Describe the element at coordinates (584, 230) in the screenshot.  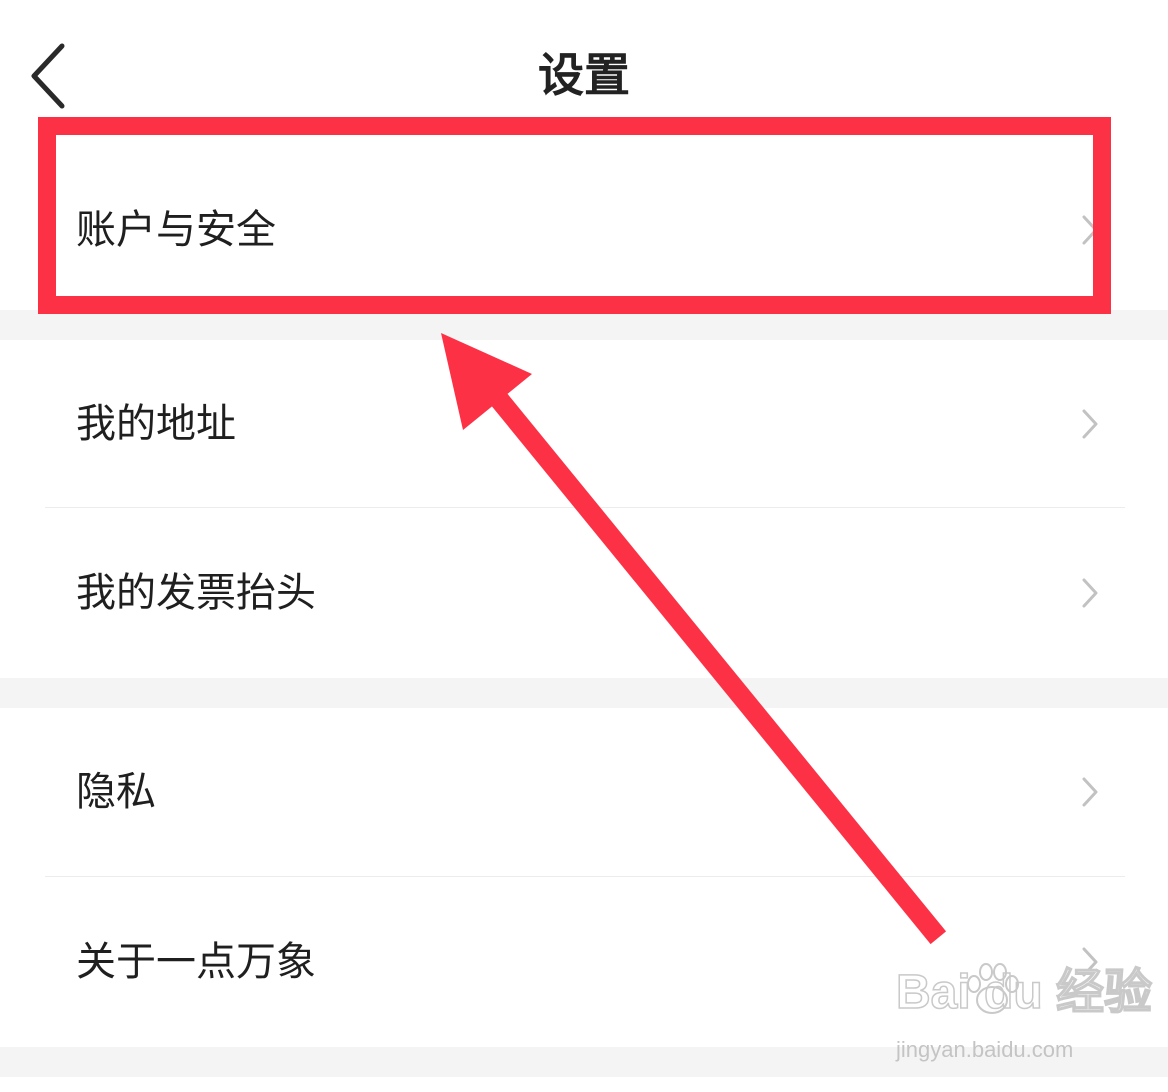
I see `settings-item-account-security: 账户与安全` at that location.